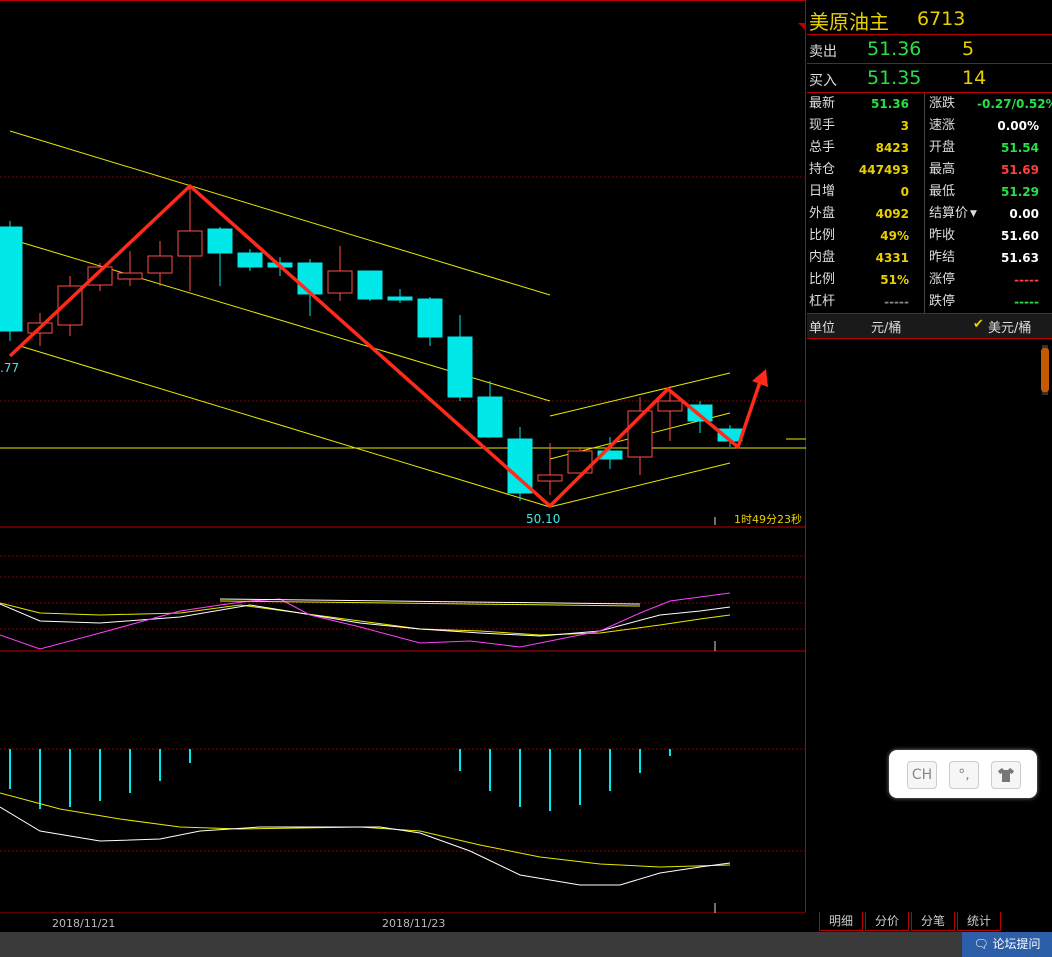  What do you see at coordinates (1006, 775) in the screenshot?
I see `shirt-icon` at bounding box center [1006, 775].